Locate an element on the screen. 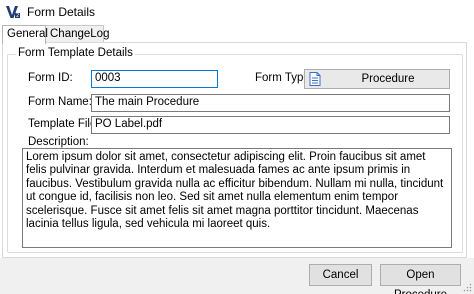 This screenshot has width=474, height=294. form-name-label: Form Name: is located at coordinates (60, 102).